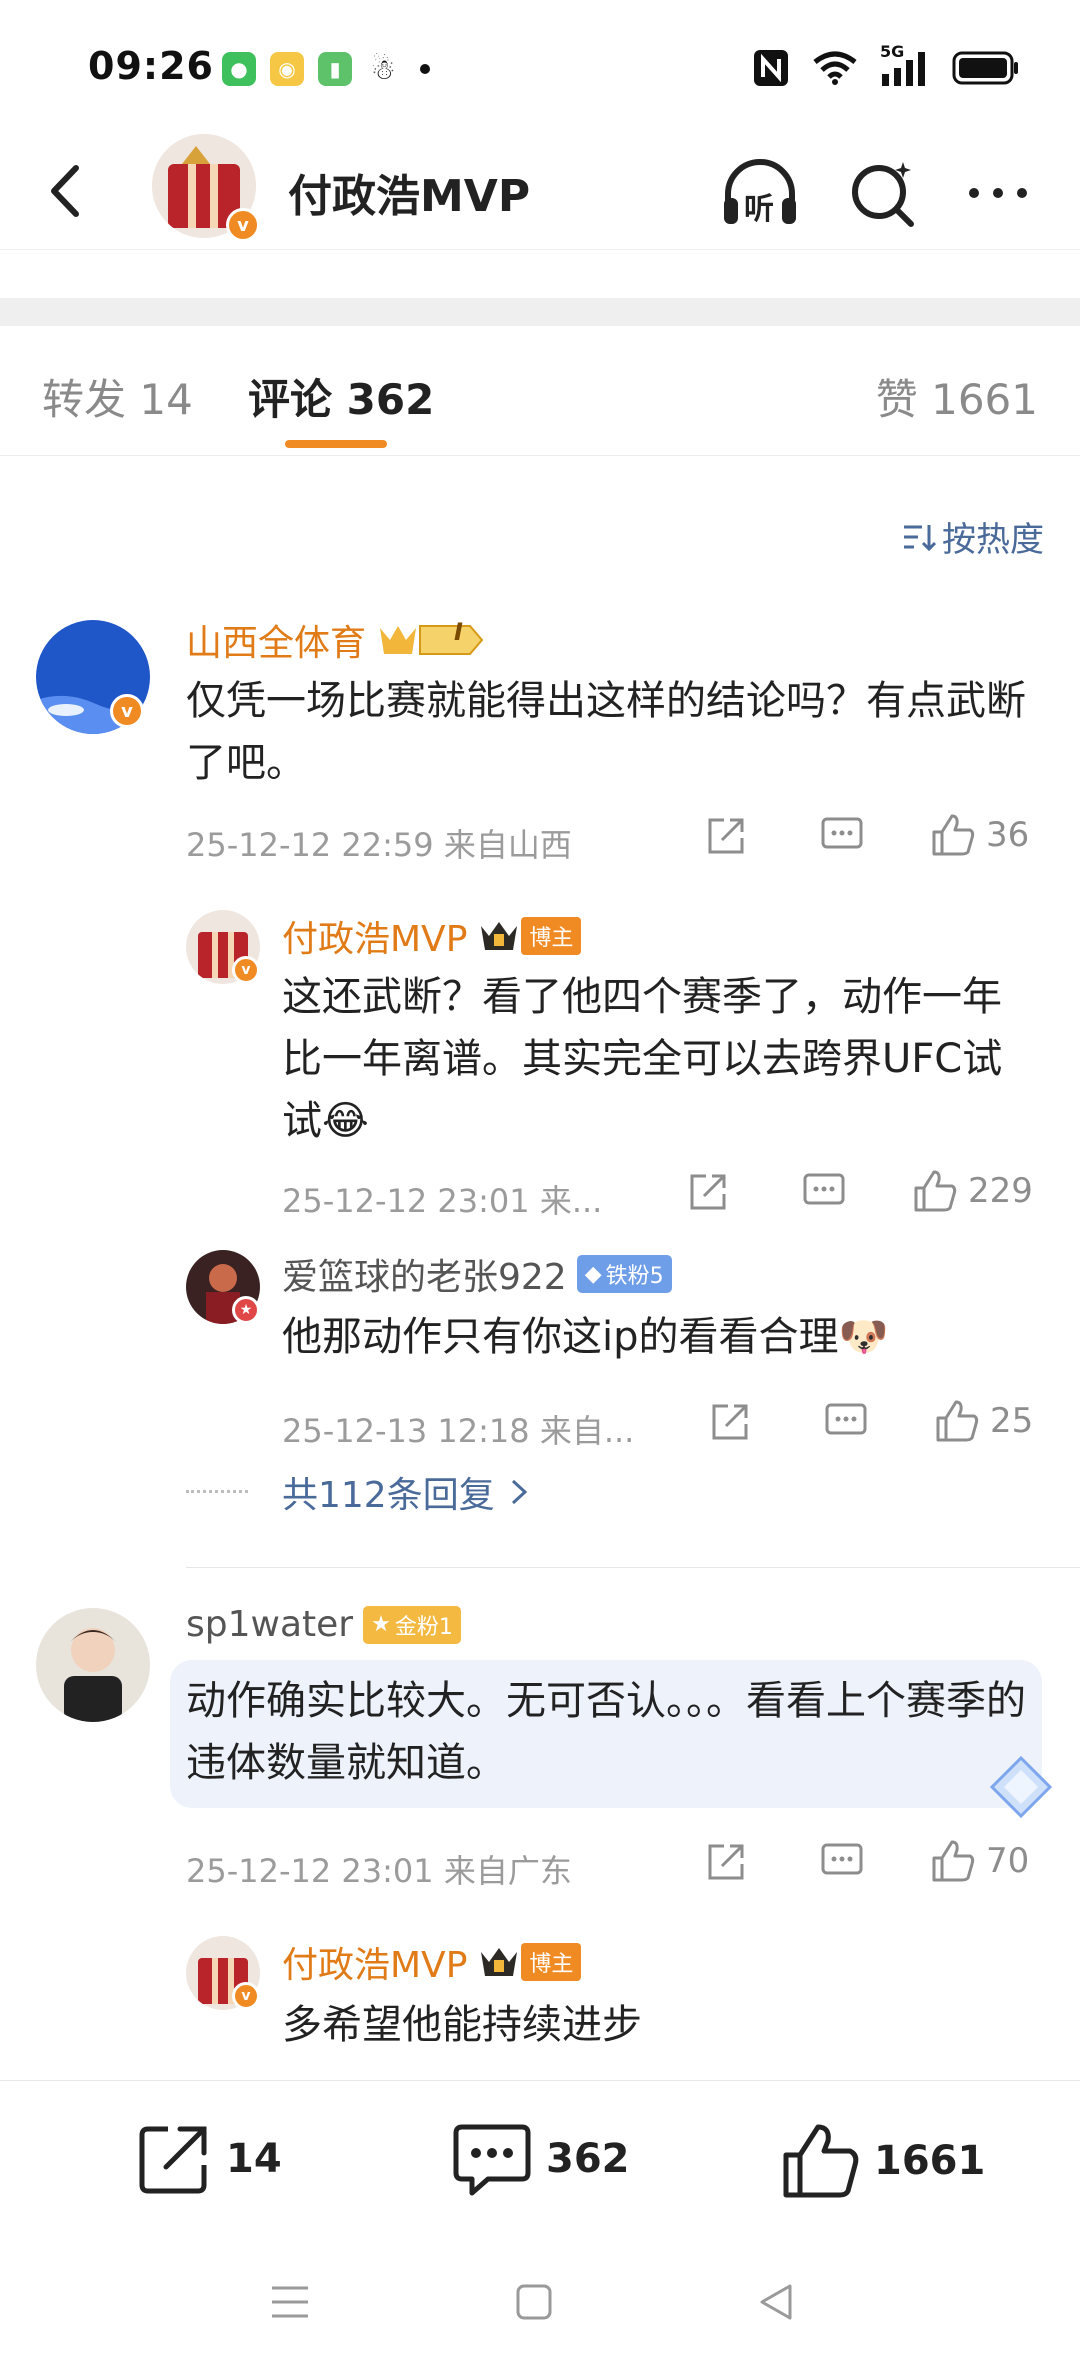  I want to click on status-bar: 09:26 ● ◉ ▮ ☃ 5G, so click(540, 65).